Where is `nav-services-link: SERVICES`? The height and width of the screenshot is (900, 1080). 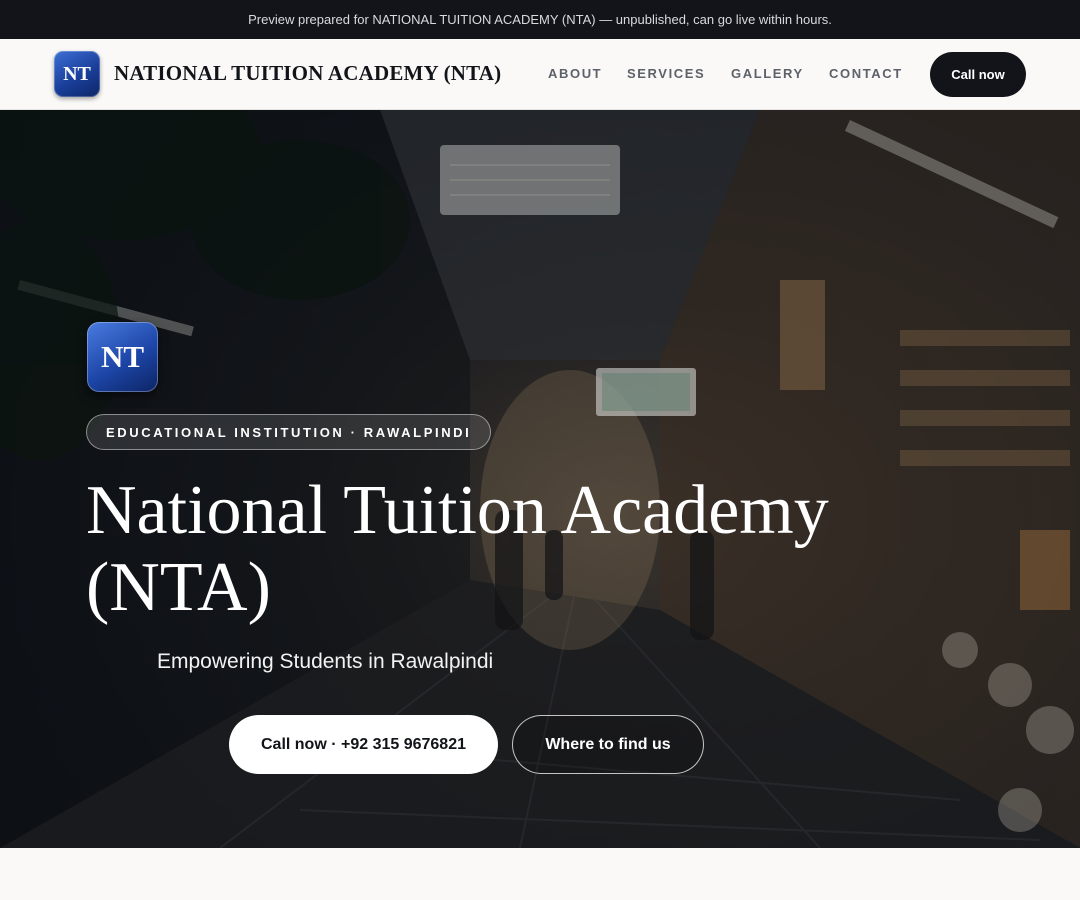 nav-services-link: SERVICES is located at coordinates (666, 73).